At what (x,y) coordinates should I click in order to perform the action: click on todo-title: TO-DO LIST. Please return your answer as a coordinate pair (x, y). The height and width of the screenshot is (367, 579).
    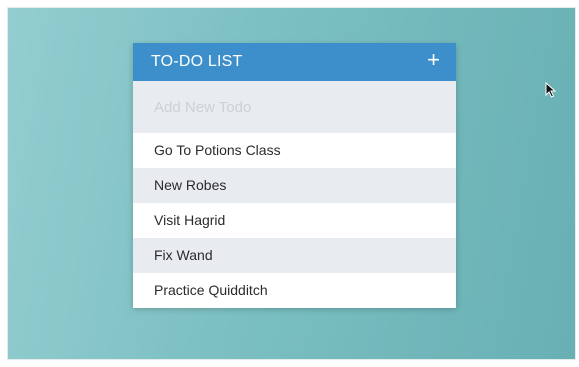
    Looking at the image, I should click on (197, 61).